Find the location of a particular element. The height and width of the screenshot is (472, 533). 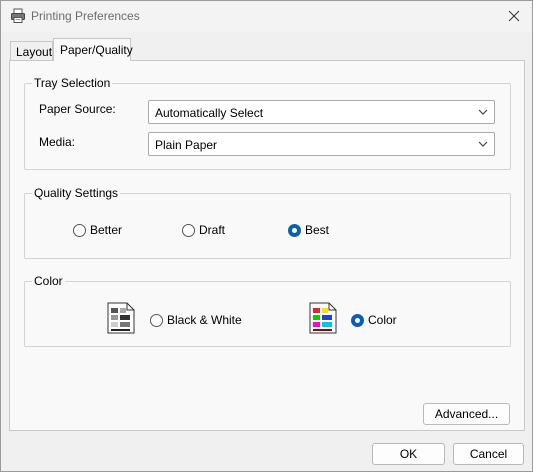

paper-source-select: Automatically Select is located at coordinates (321, 112).